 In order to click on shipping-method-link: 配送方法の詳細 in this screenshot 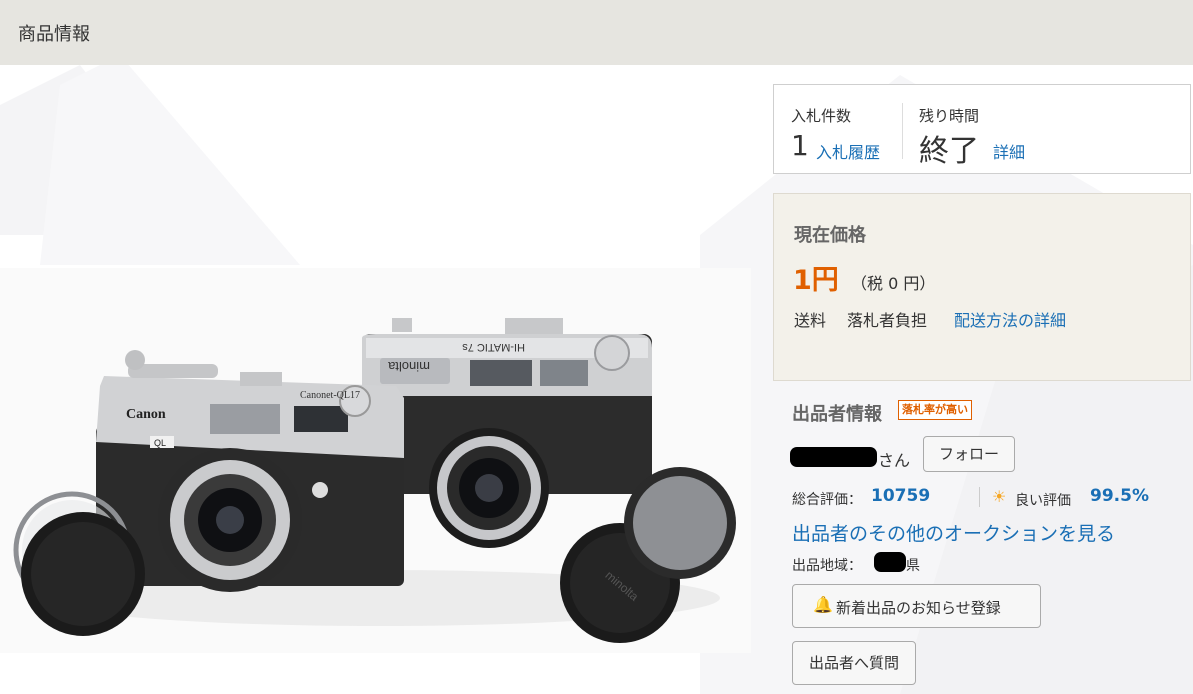, I will do `click(1010, 319)`.